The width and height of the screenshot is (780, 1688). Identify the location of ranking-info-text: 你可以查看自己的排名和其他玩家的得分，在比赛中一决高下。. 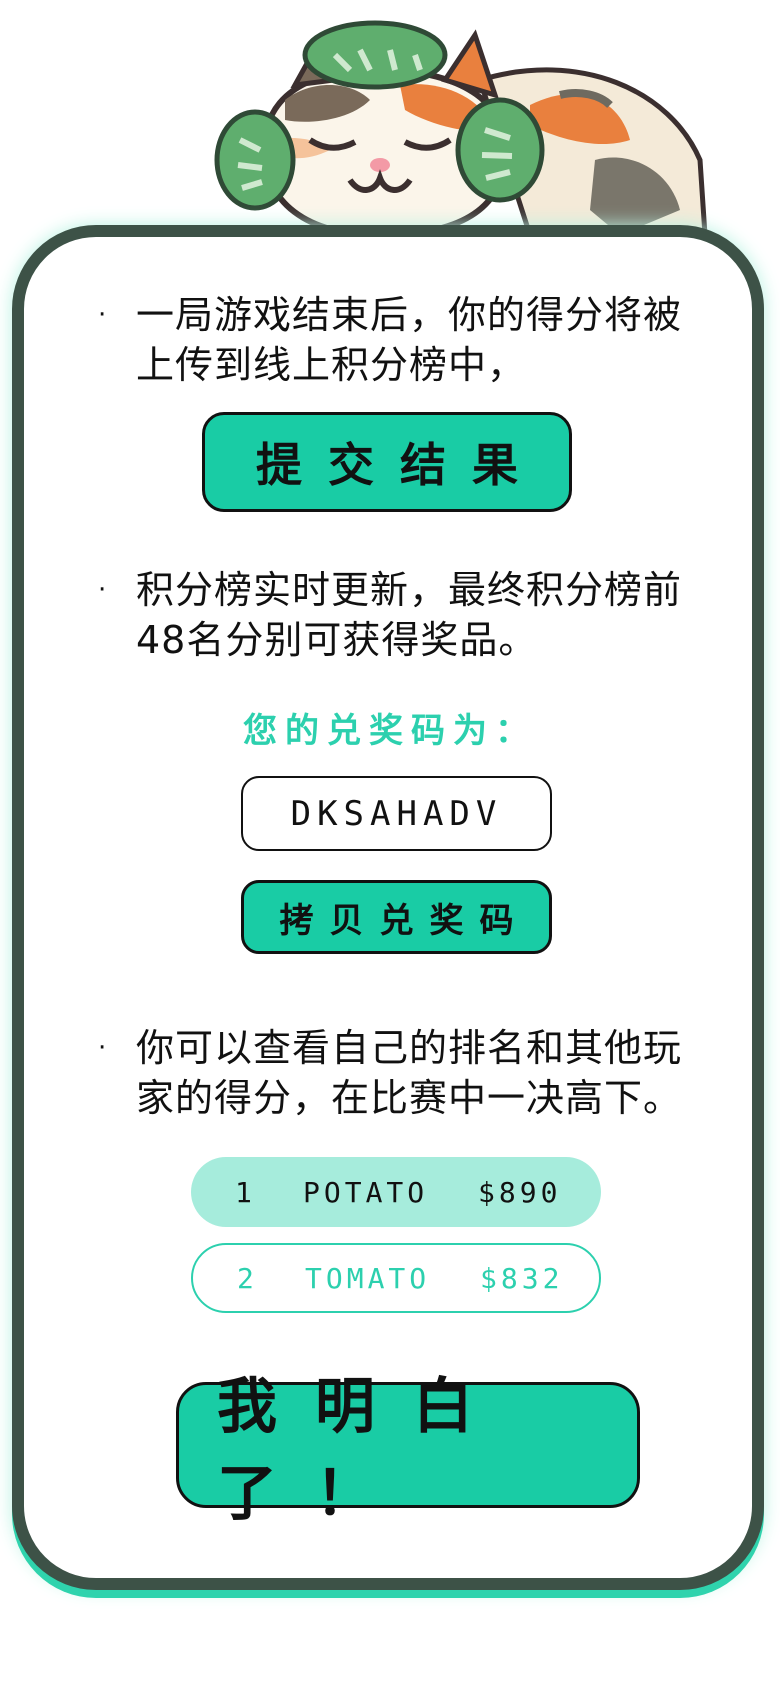
(409, 1073).